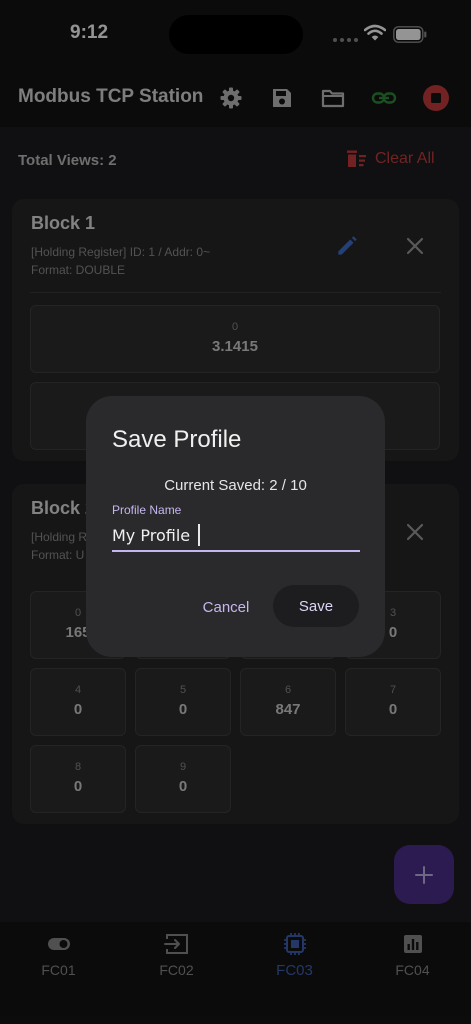 This screenshot has width=471, height=1024. Describe the element at coordinates (177, 439) in the screenshot. I see `dialog-title: Save Profile` at that location.